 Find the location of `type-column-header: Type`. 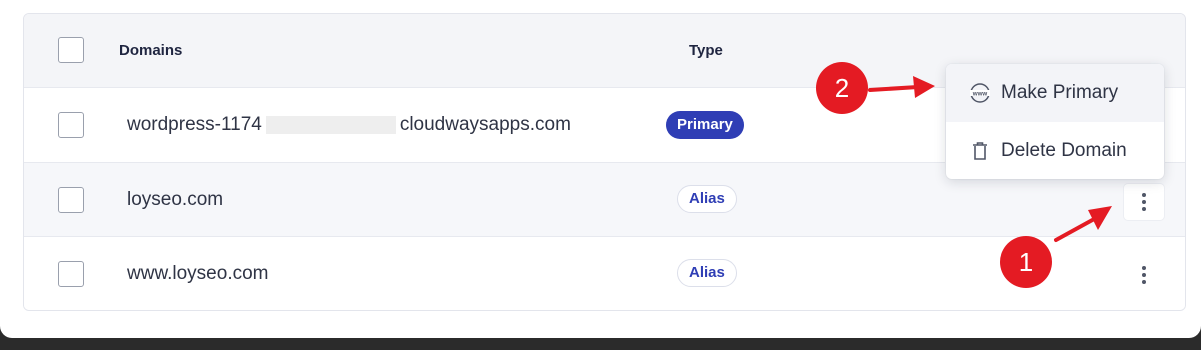

type-column-header: Type is located at coordinates (706, 50).